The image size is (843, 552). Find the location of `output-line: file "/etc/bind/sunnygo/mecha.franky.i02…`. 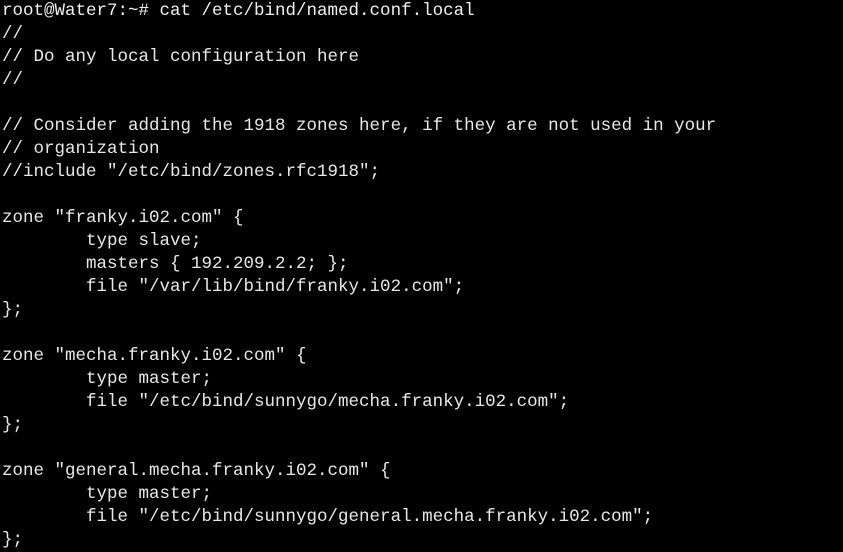

output-line: file "/etc/bind/sunnygo/mecha.franky.i02… is located at coordinates (286, 402).